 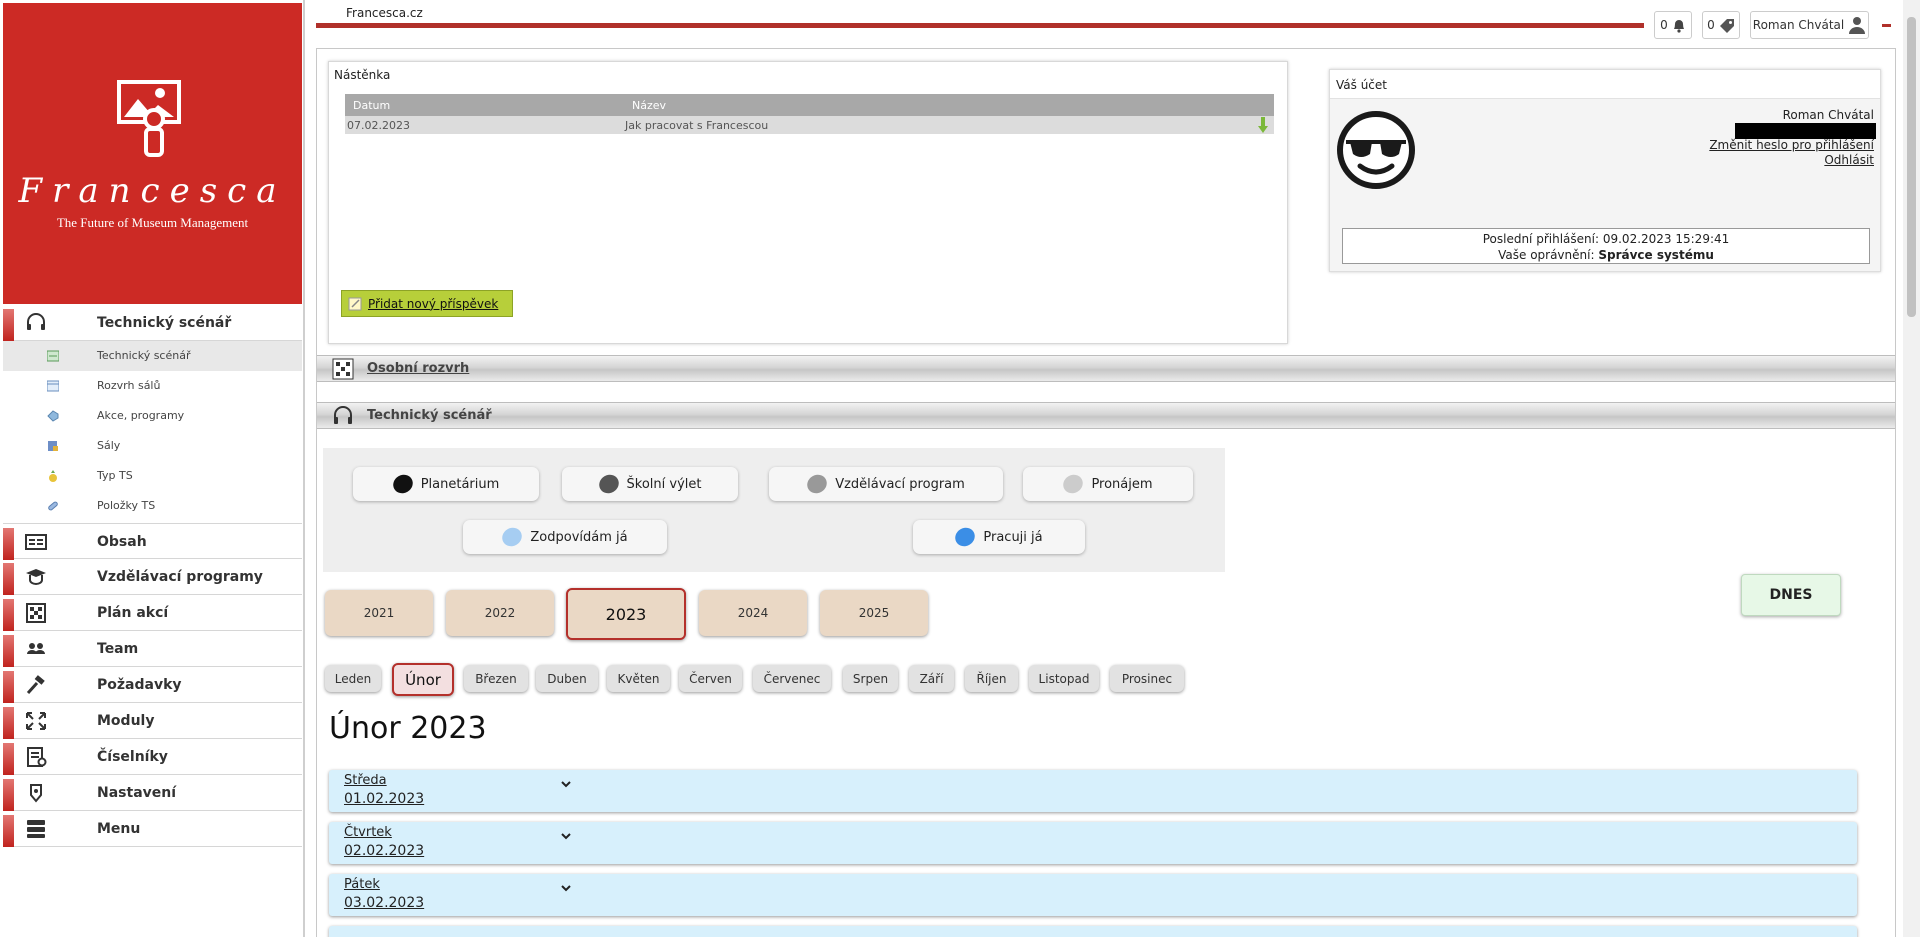 I want to click on day-name: Čtvrtek, so click(x=368, y=832).